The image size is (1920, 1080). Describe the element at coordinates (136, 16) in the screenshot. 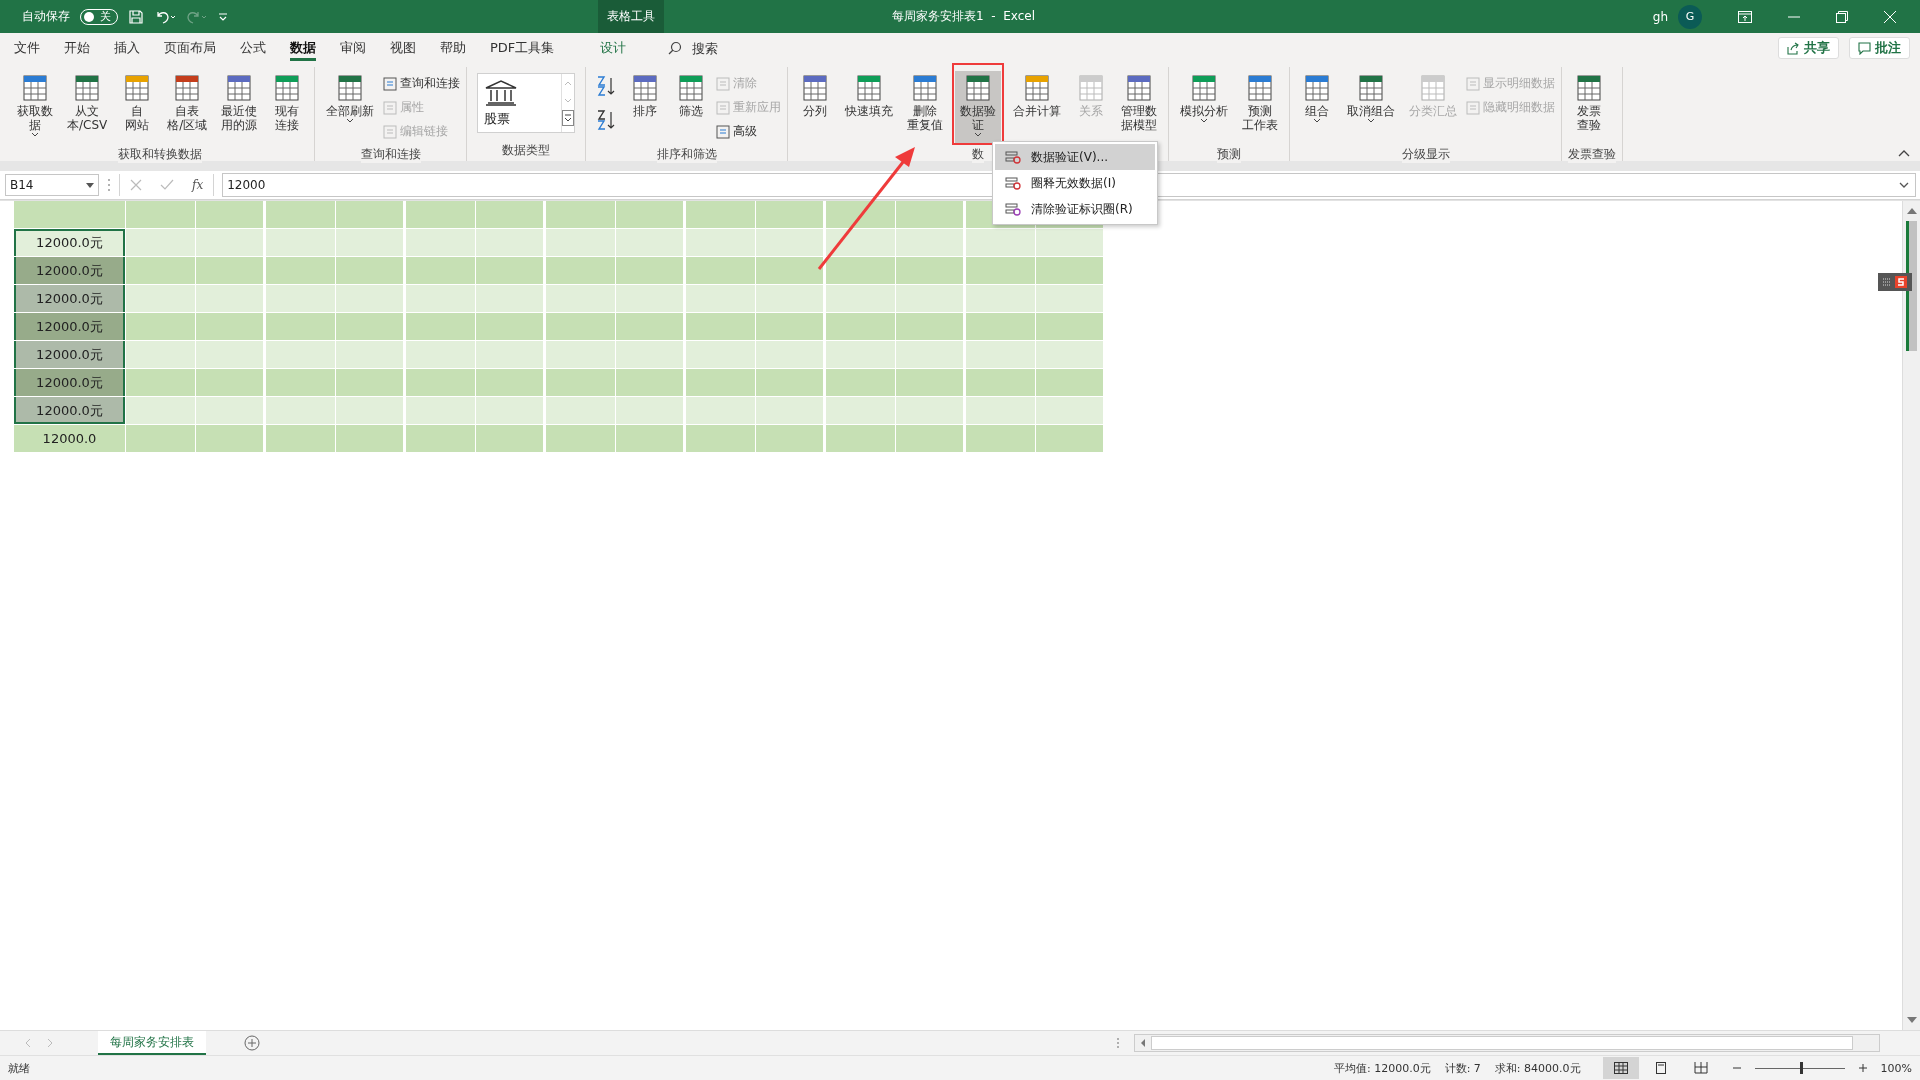

I see `save-icon` at that location.